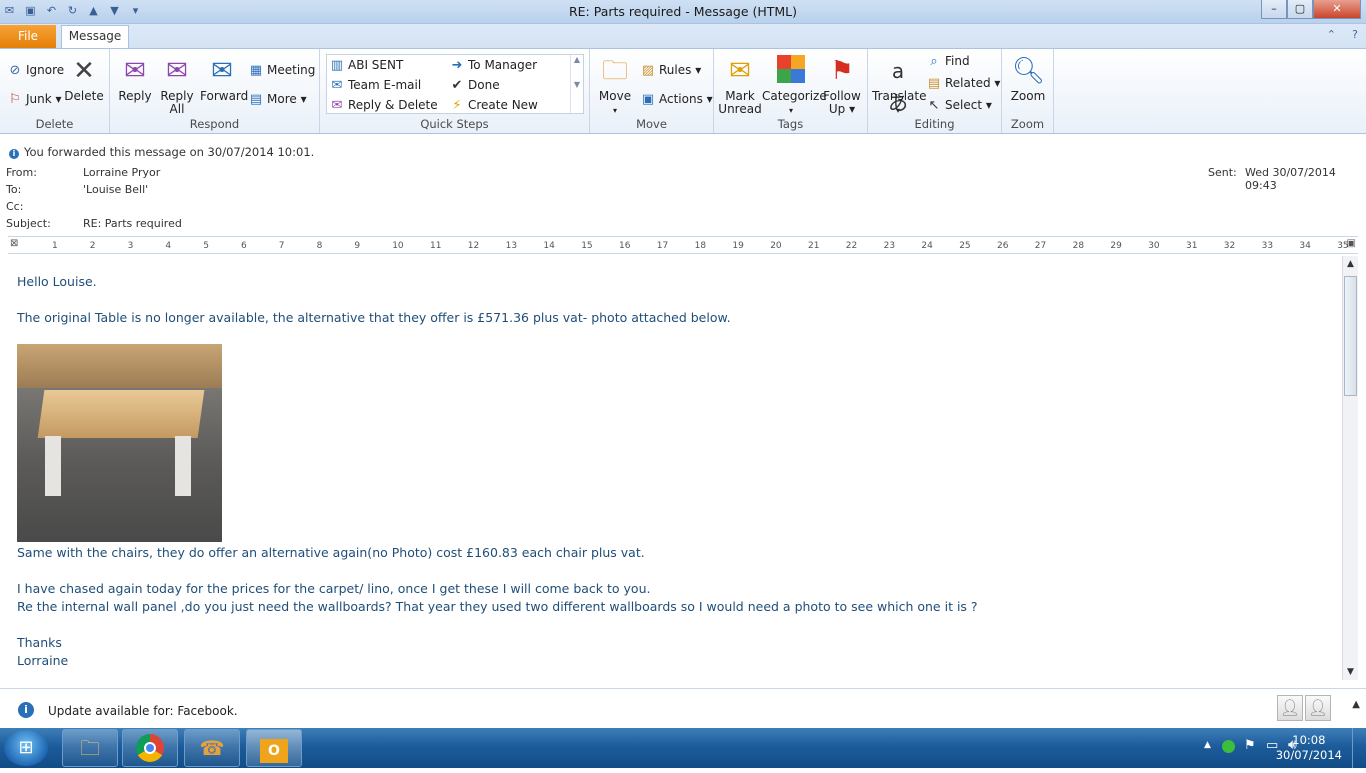 The image size is (1366, 773). I want to click on related-button: ▤ Related ▾, so click(963, 83).